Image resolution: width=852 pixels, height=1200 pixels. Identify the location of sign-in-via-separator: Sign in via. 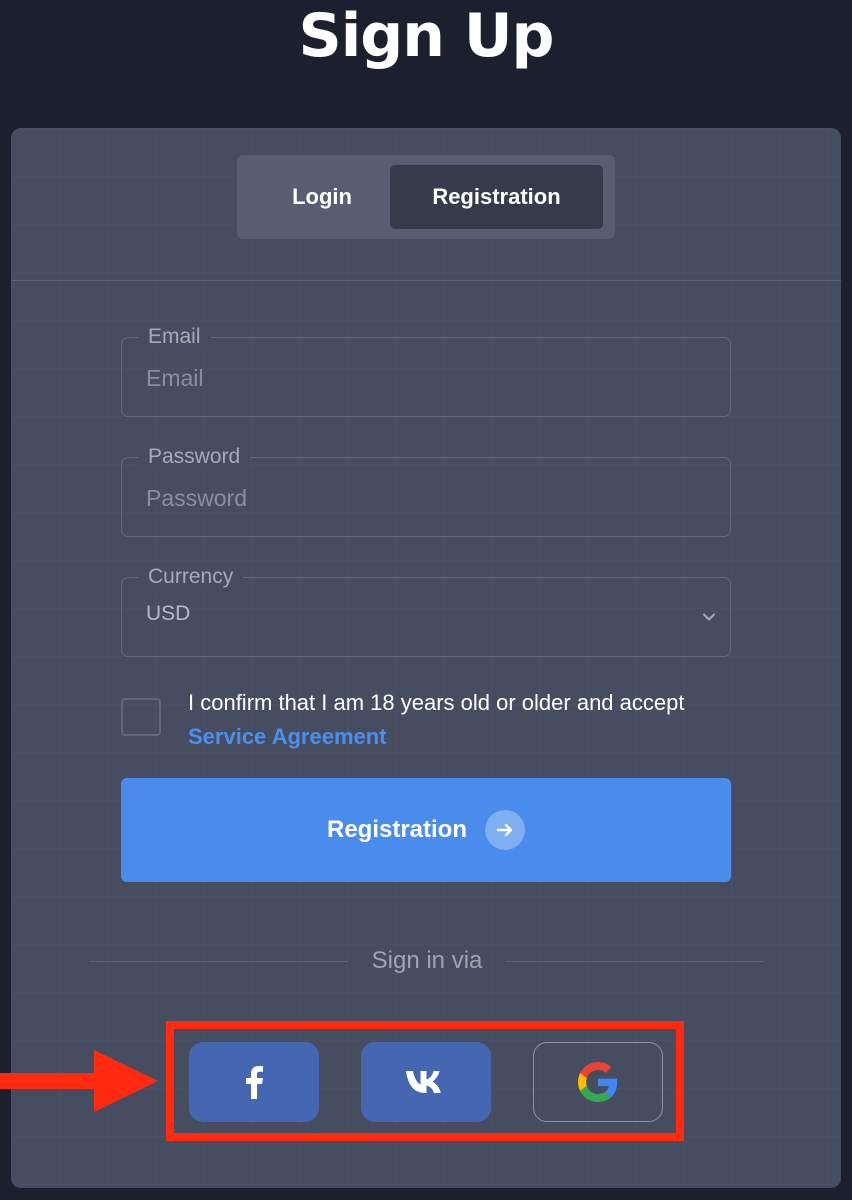
(427, 961).